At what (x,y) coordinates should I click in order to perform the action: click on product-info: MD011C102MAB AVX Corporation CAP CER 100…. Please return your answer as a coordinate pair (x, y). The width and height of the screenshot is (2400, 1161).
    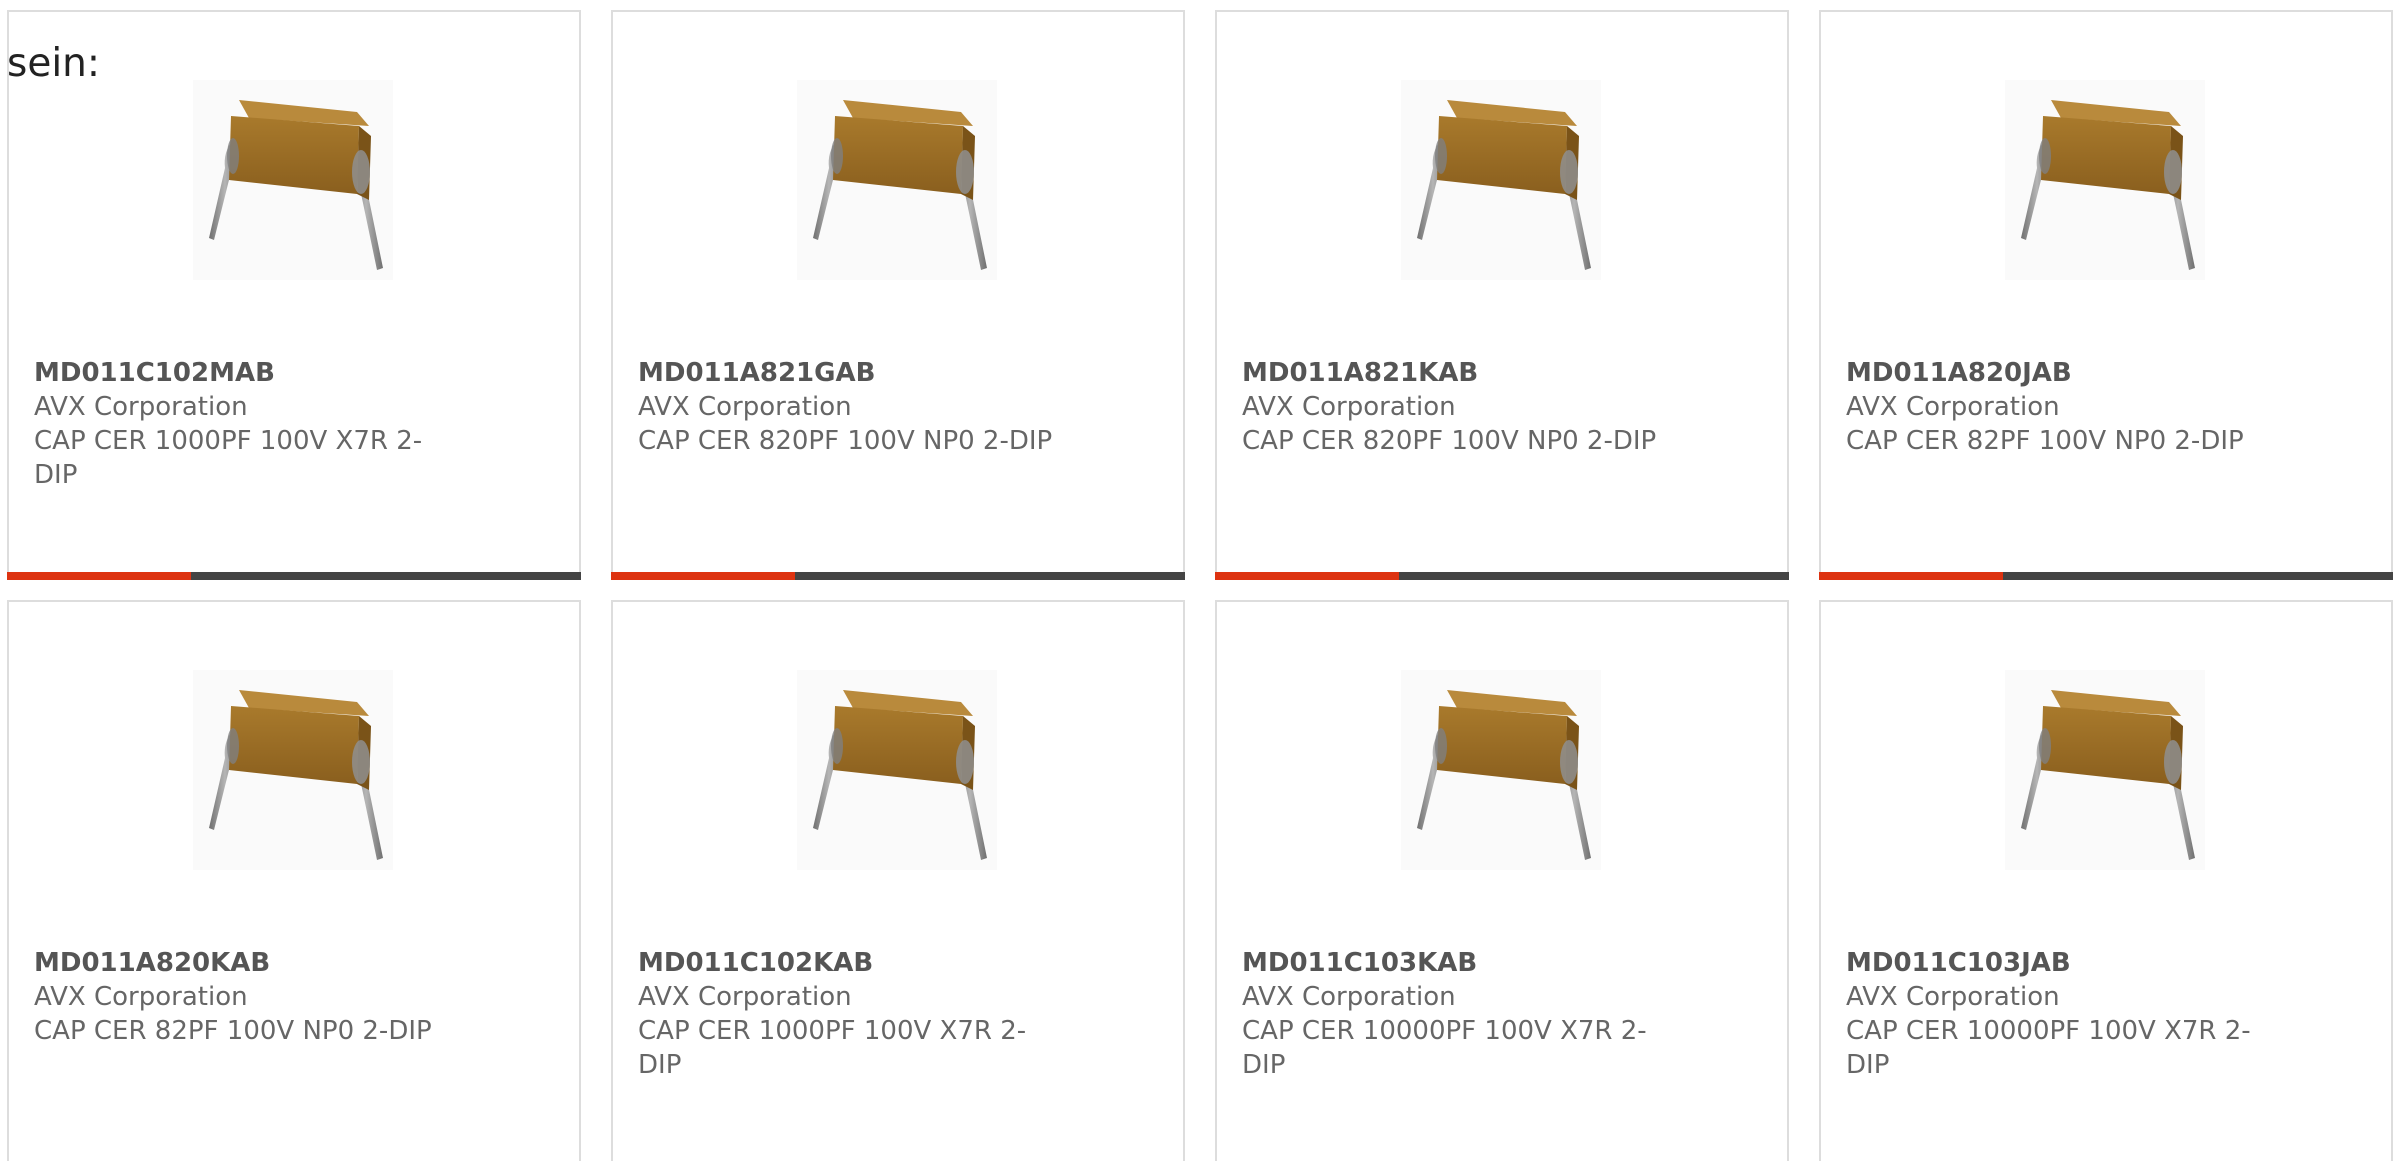
    Looking at the image, I should click on (244, 424).